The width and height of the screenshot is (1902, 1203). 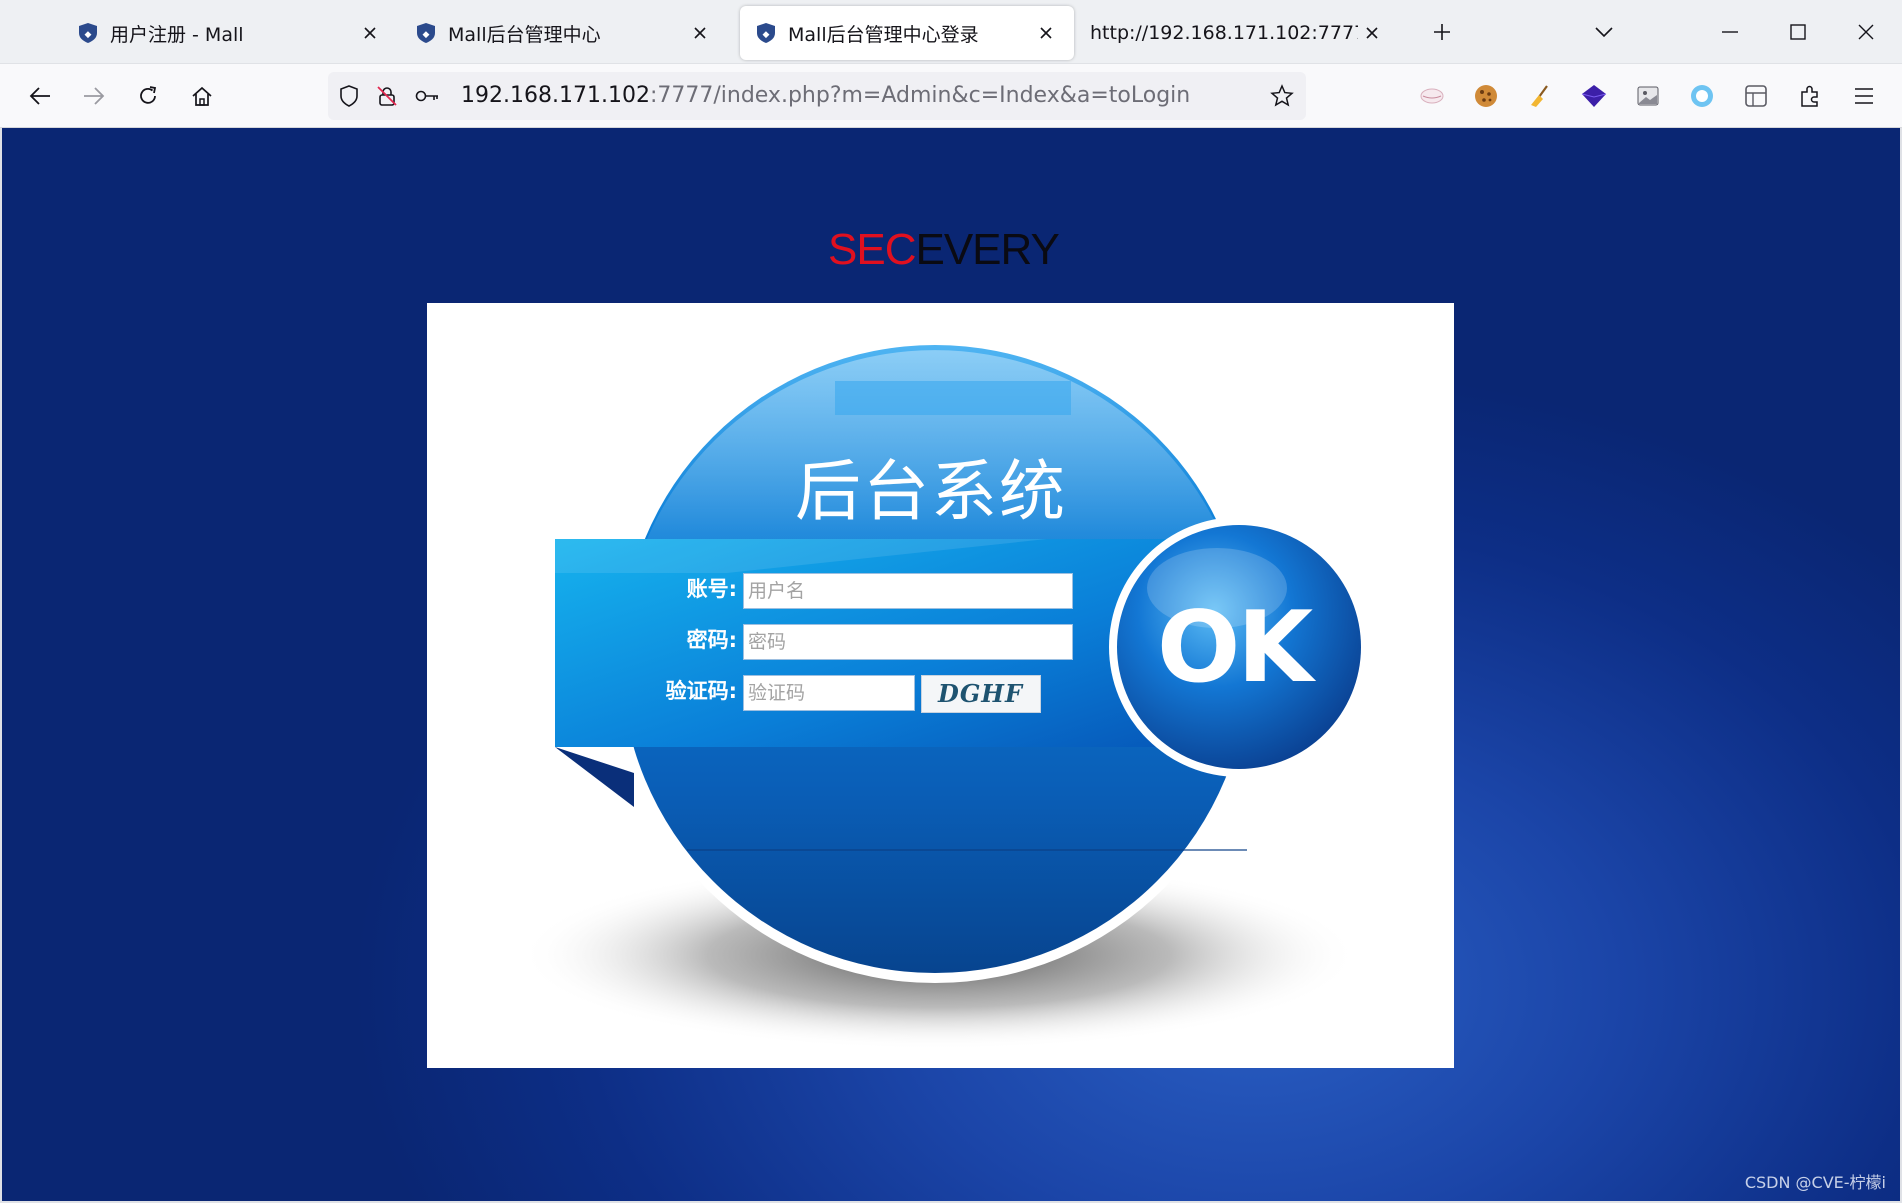 I want to click on tab-user-register: ◆ 用户注册 - Mall, so click(x=223, y=33).